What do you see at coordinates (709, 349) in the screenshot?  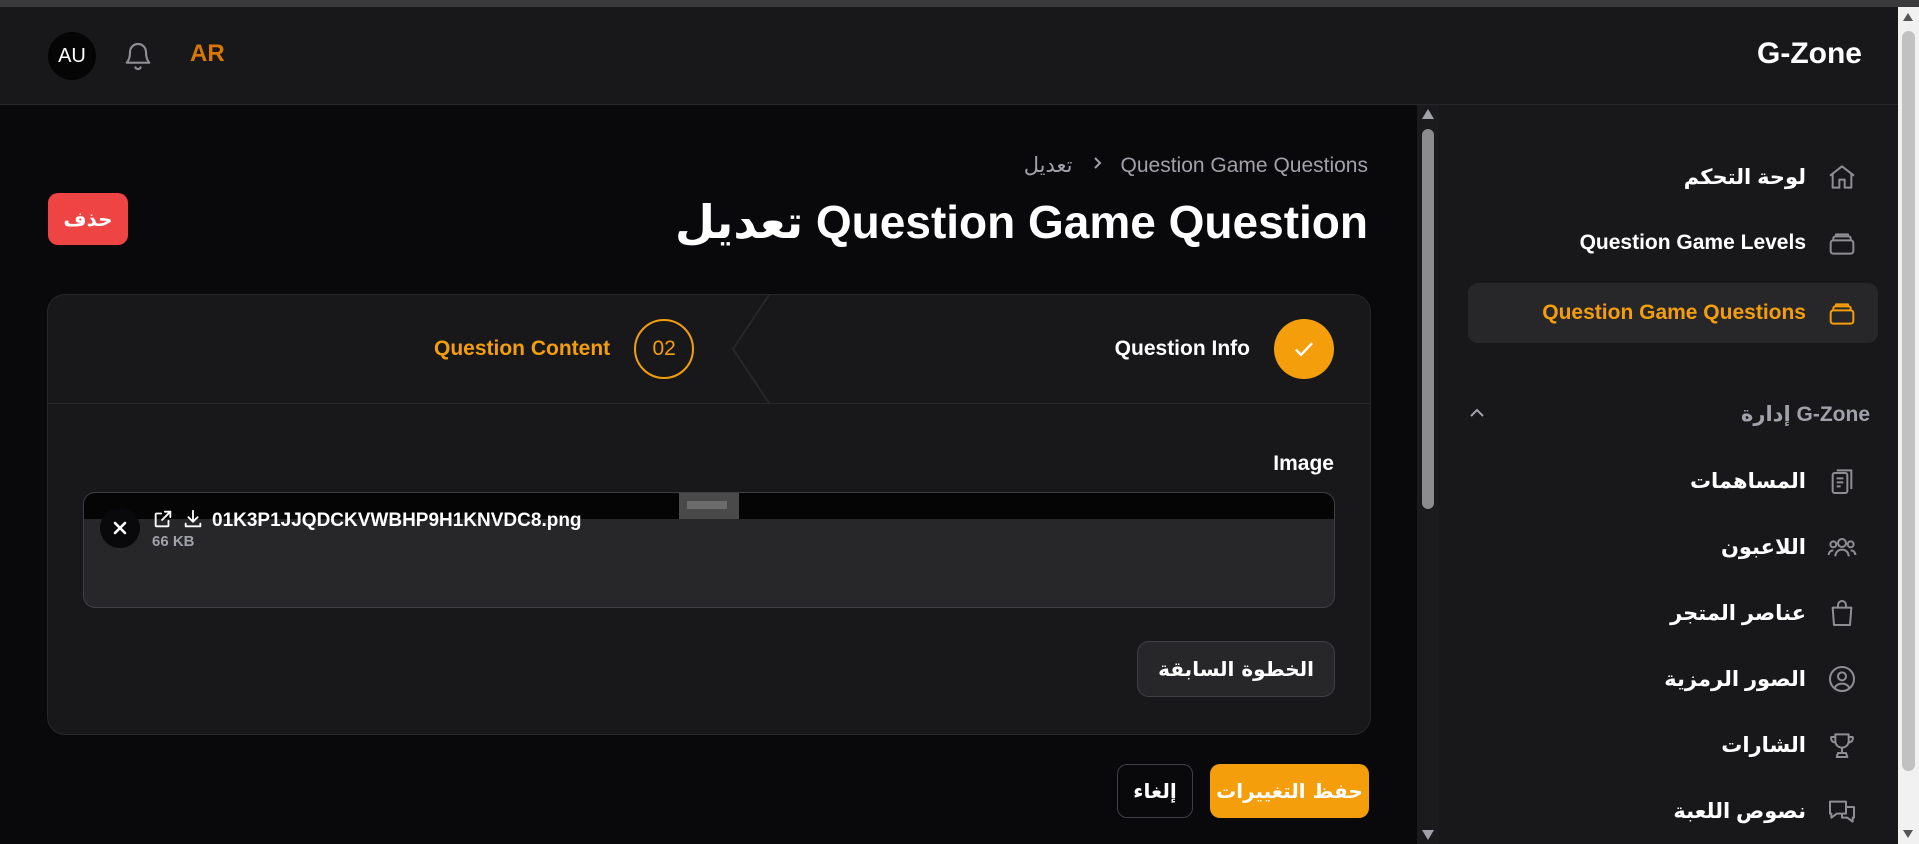 I see `wizard-steps: Question Info Question Content 02` at bounding box center [709, 349].